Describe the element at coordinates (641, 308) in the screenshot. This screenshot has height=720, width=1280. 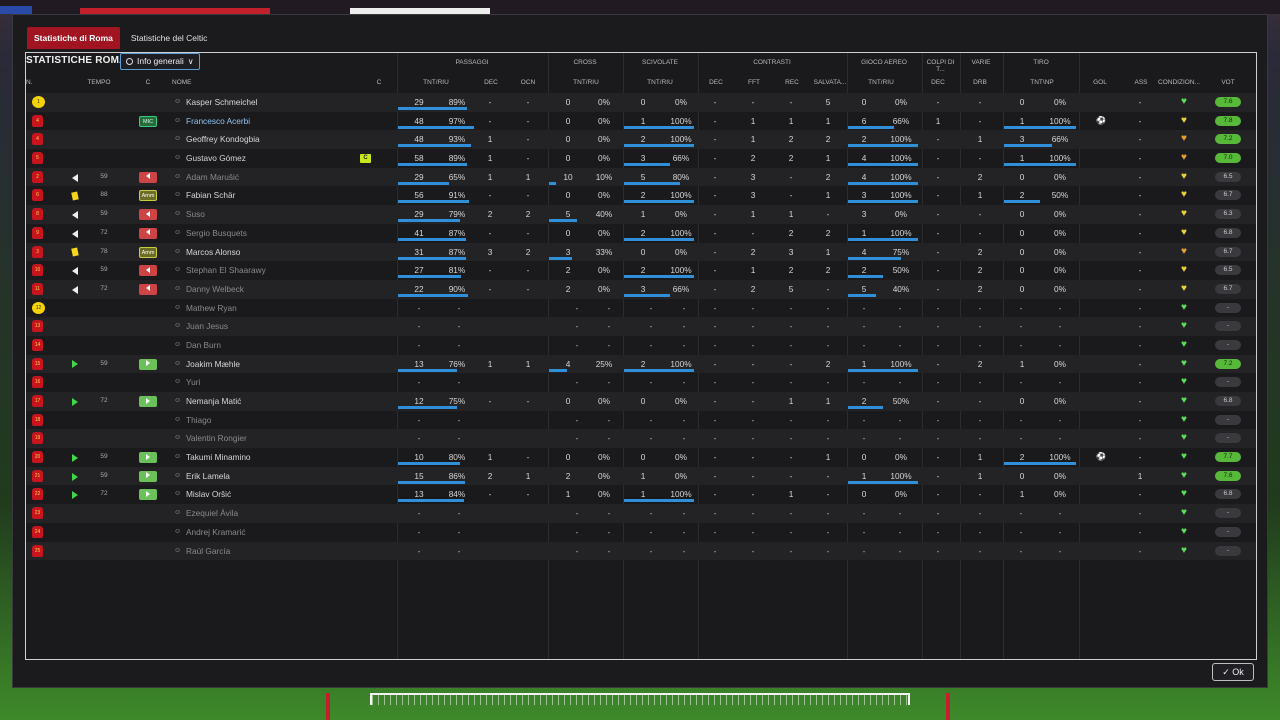
I see `table-row: 12 ☺ Mathew Ryan - - - - - - - - - - - - - - - - - ♥ -` at that location.